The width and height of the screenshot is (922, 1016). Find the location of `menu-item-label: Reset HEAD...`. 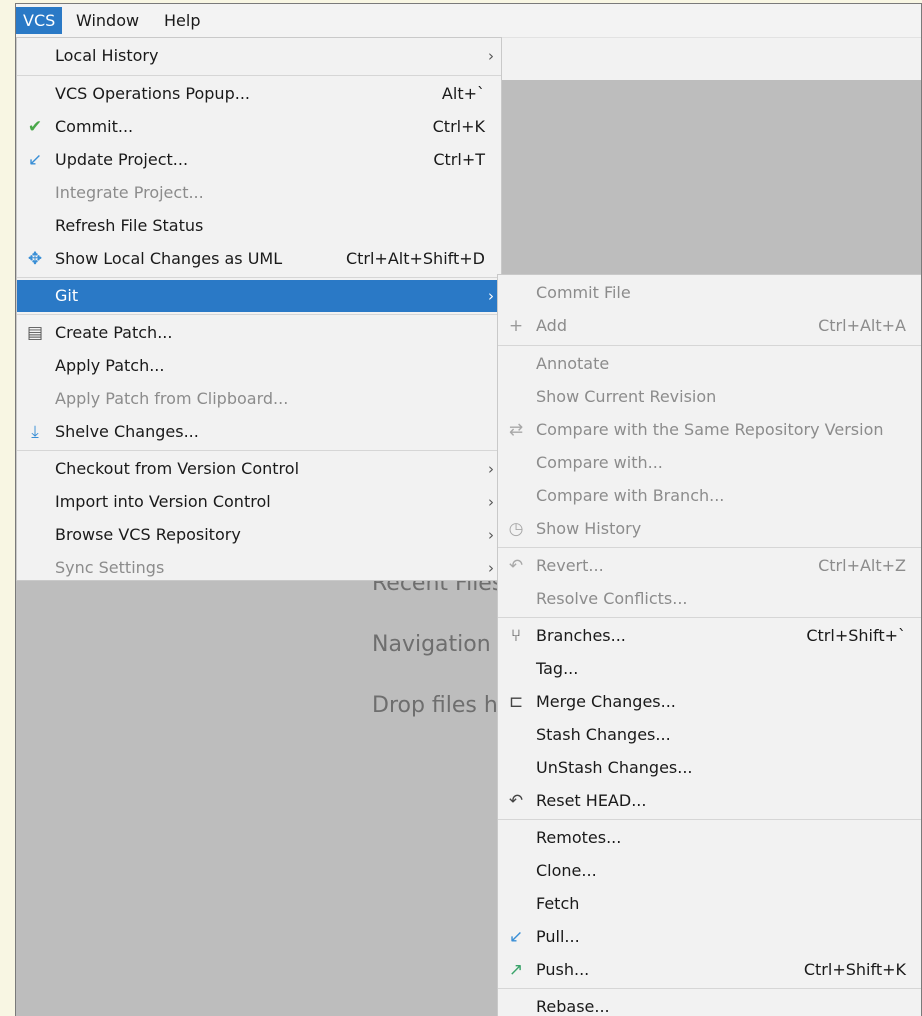

menu-item-label: Reset HEAD... is located at coordinates (591, 800).